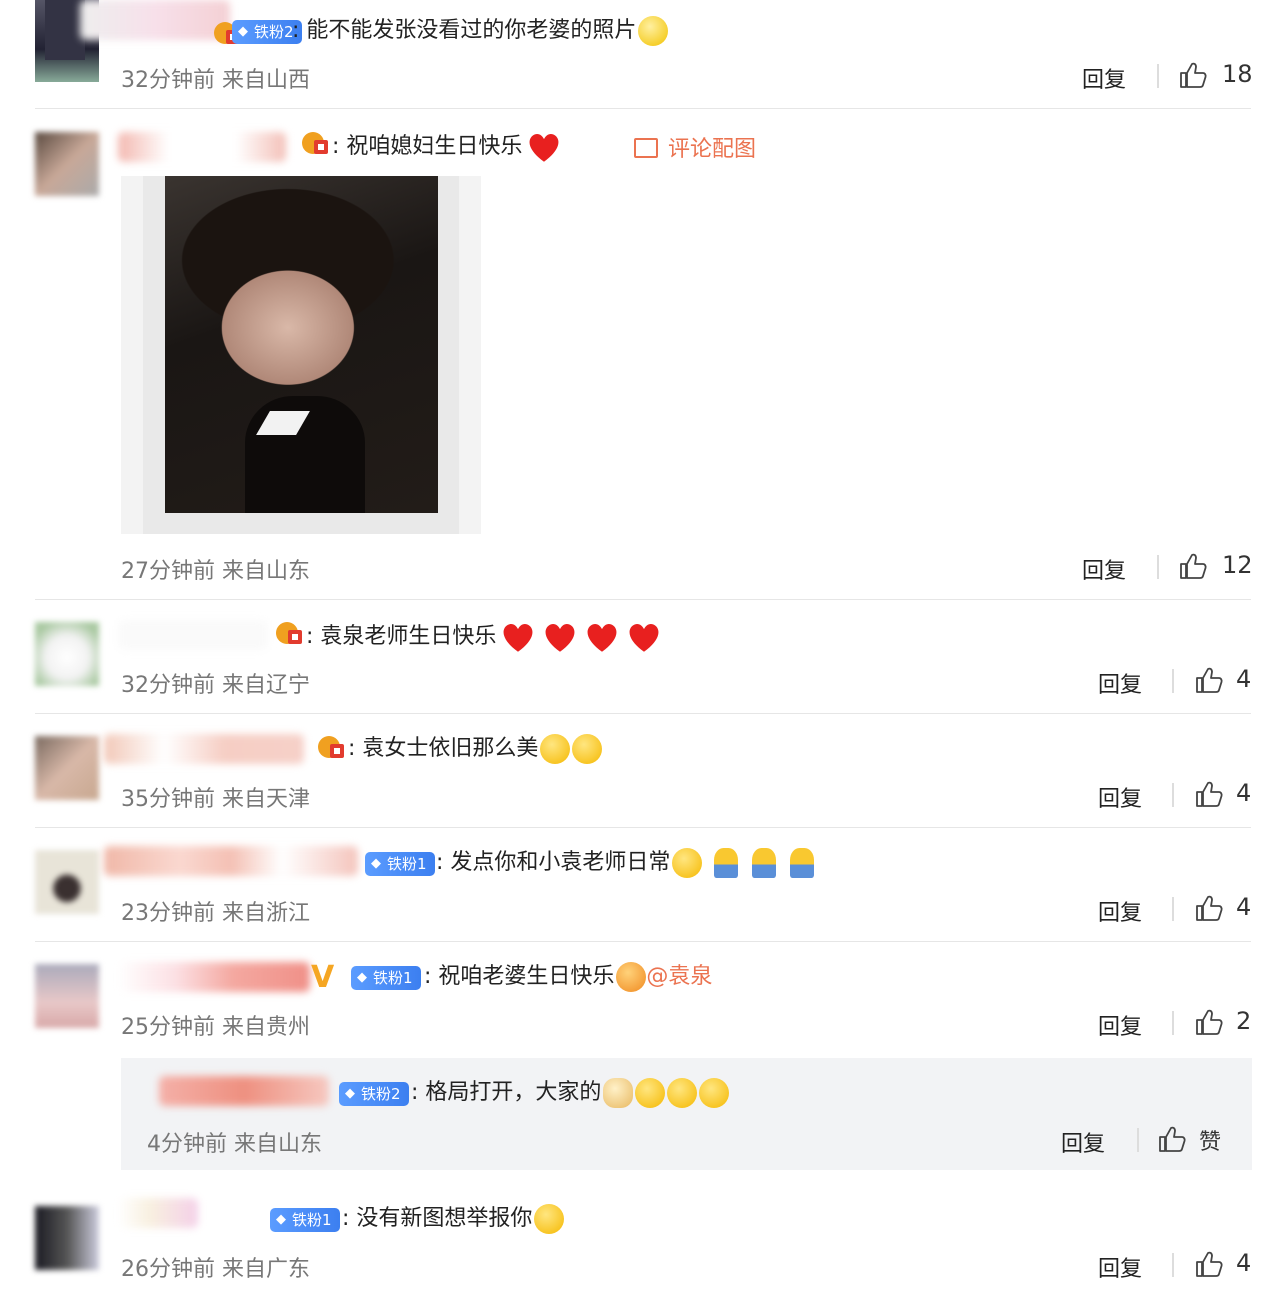 The width and height of the screenshot is (1282, 1308). Describe the element at coordinates (1244, 1021) in the screenshot. I see `like-count: 2` at that location.